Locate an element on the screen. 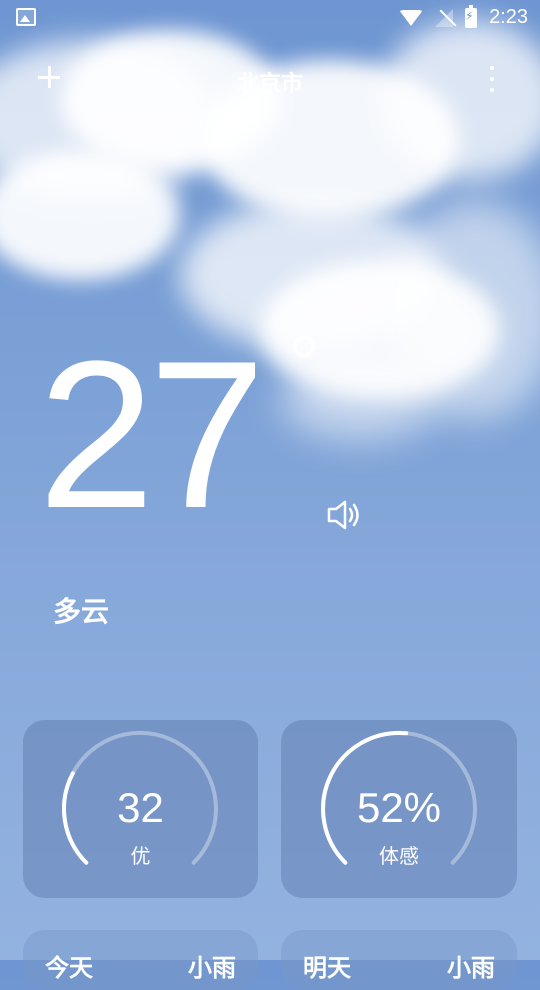 This screenshot has height=990, width=540. forecast-today-card: 今天 小雨 is located at coordinates (140, 960).